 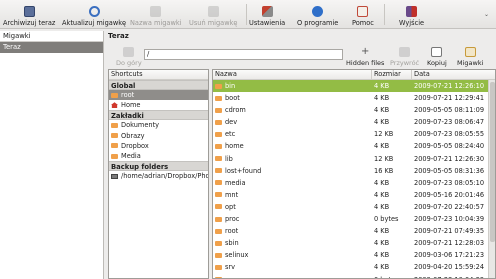 What do you see at coordinates (225, 134) in the screenshot?
I see `file-name-cell: etc` at bounding box center [225, 134].